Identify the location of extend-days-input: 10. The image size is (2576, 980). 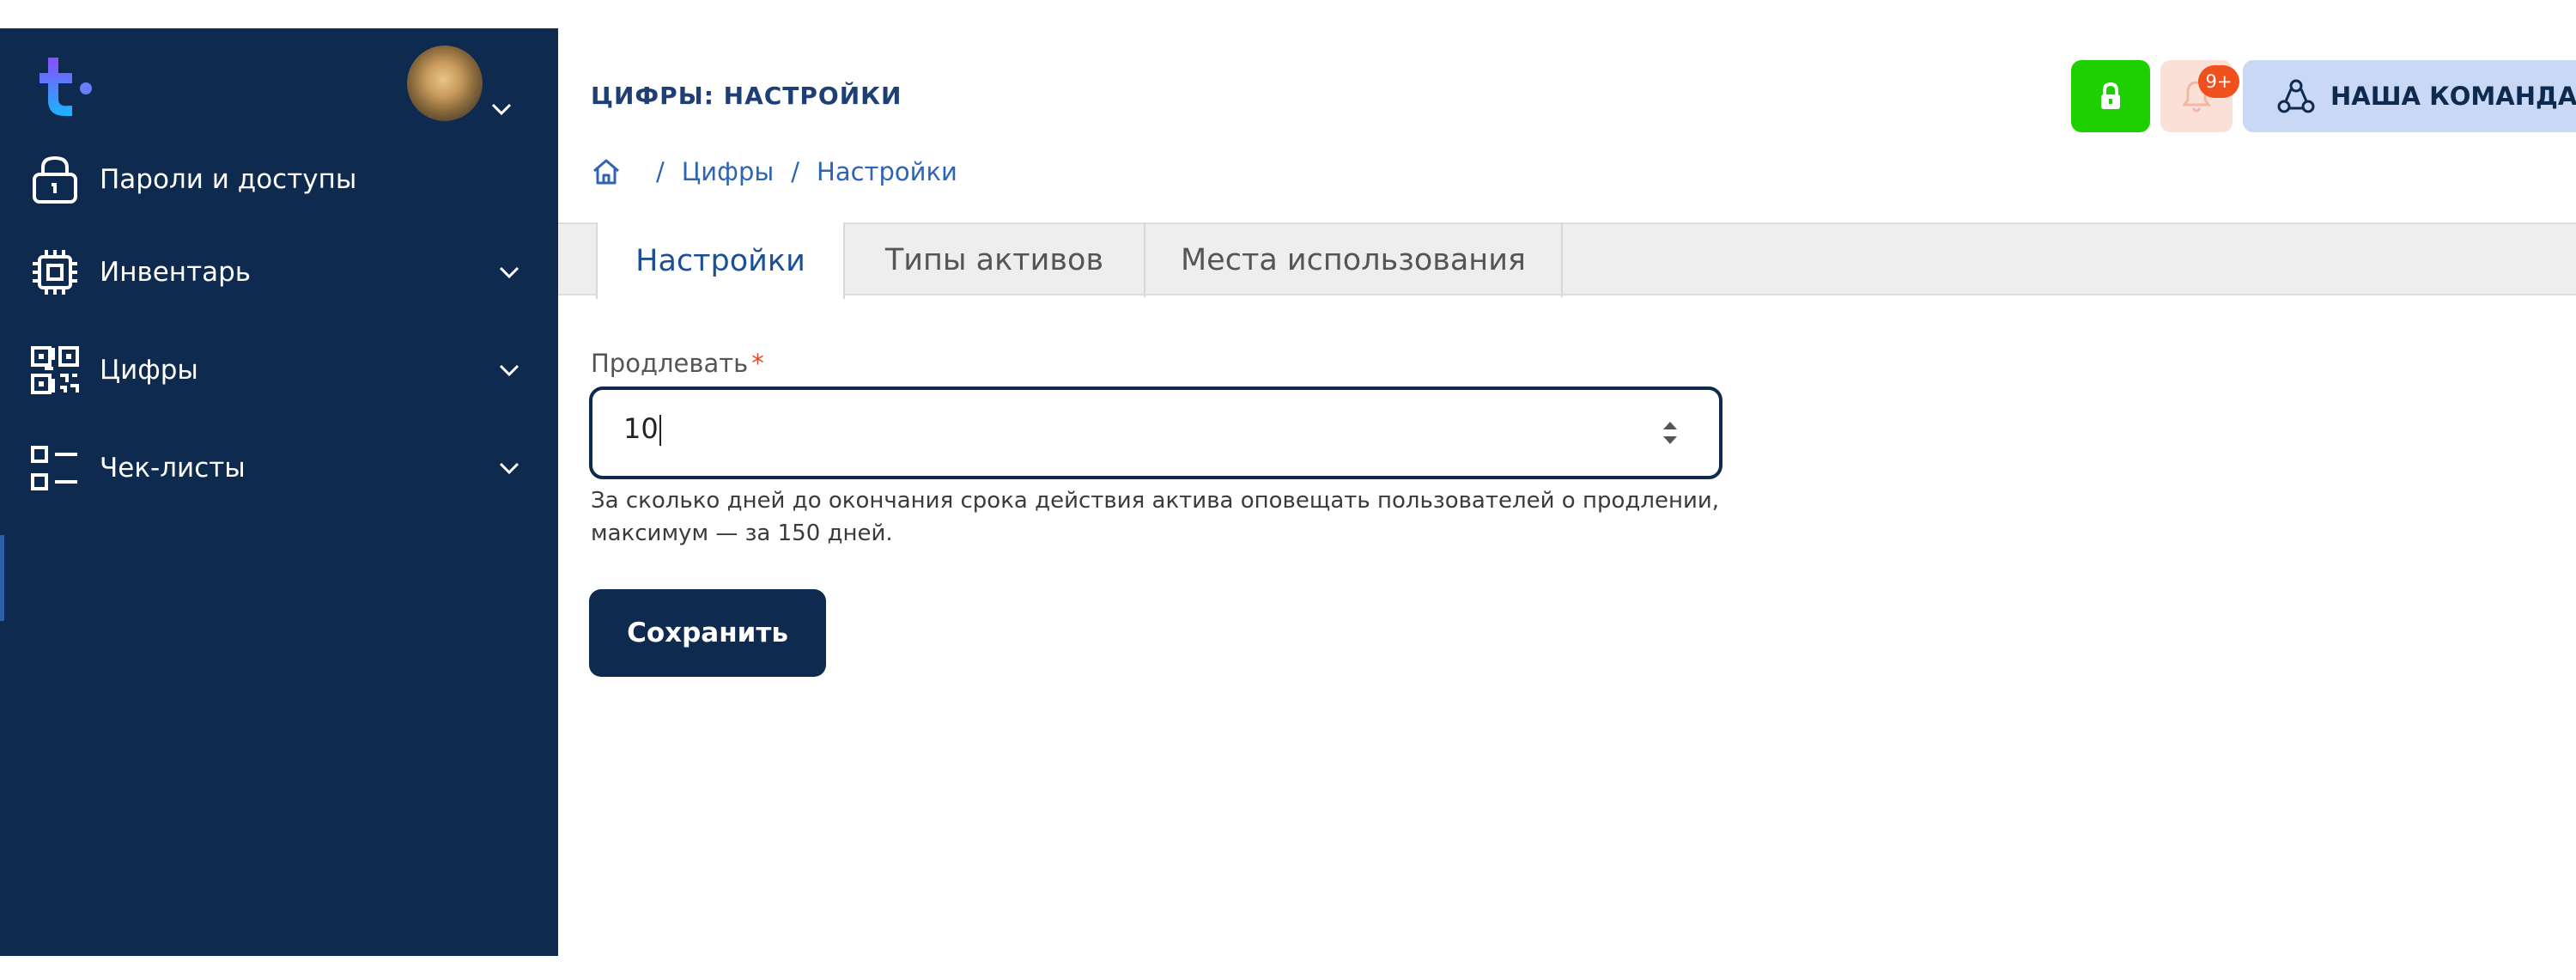
(1155, 433).